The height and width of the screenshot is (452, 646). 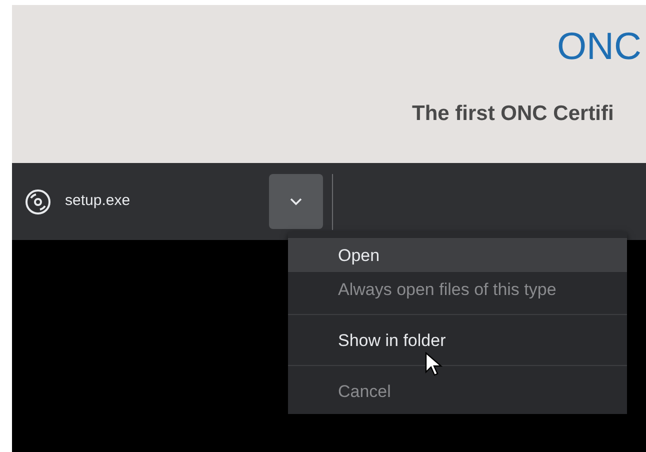 What do you see at coordinates (434, 365) in the screenshot?
I see `mouse-cursor-icon` at bounding box center [434, 365].